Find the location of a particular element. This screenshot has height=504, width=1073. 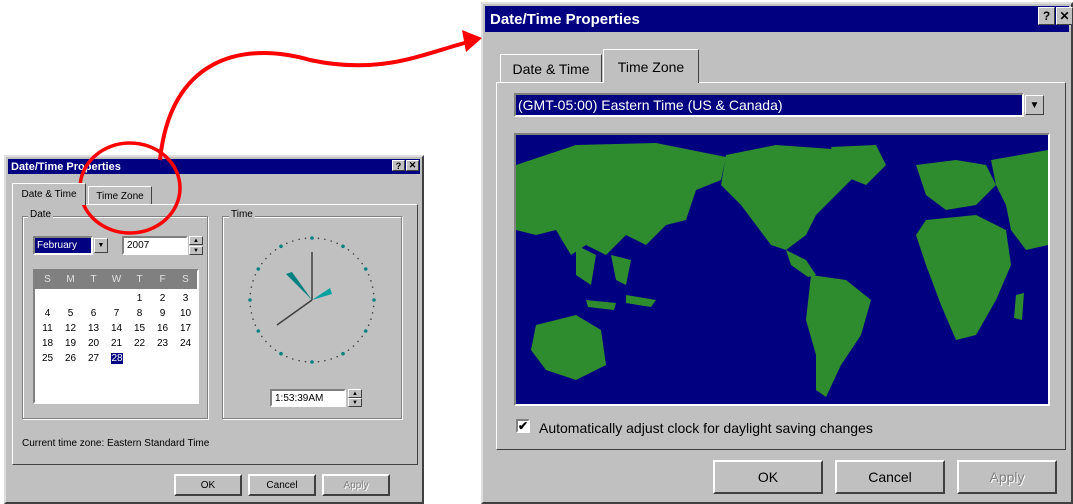

time-spin-up: ▲ is located at coordinates (355, 393).